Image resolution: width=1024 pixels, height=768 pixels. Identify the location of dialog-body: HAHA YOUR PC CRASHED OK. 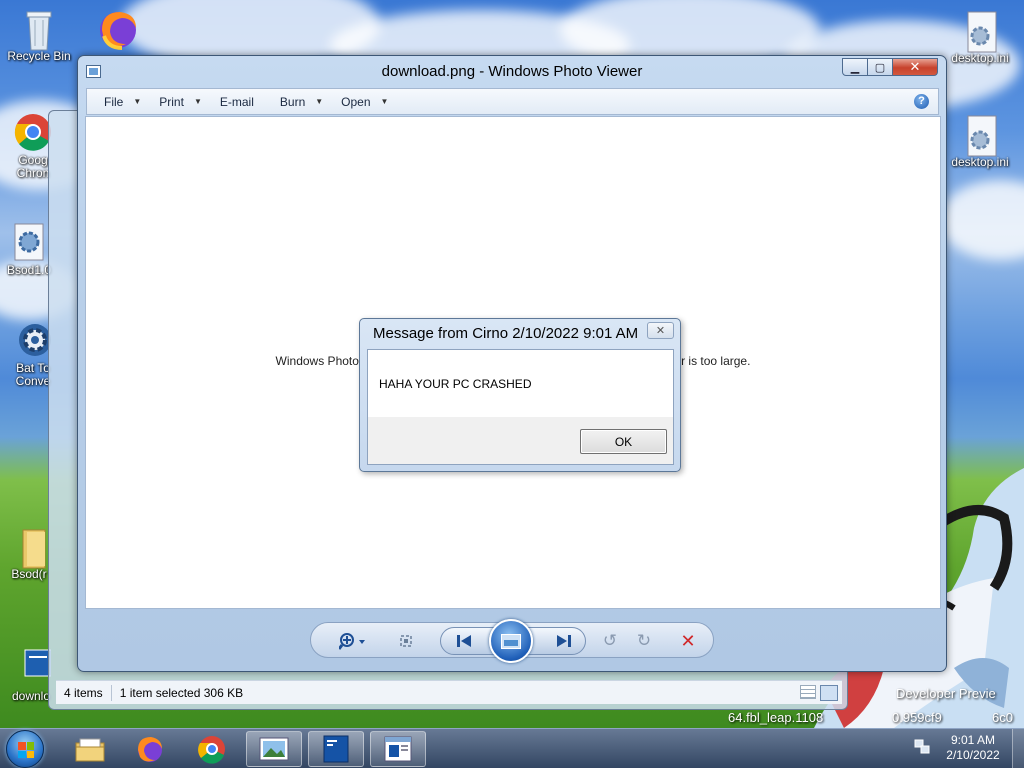
(520, 407).